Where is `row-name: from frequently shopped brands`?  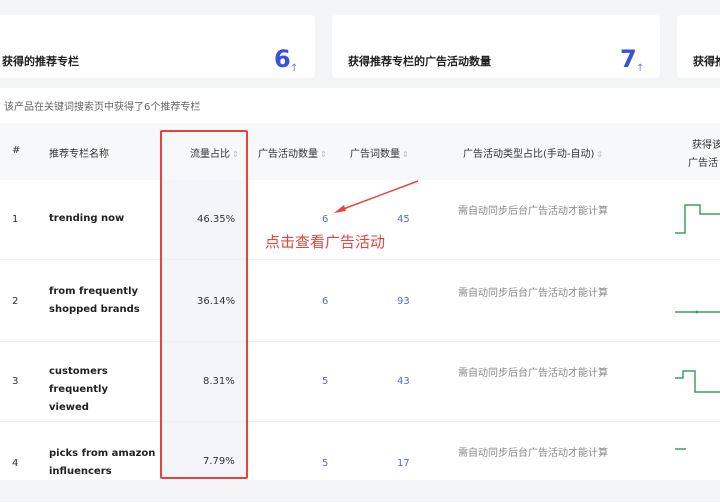
row-name: from frequently shopped brands is located at coordinates (94, 300).